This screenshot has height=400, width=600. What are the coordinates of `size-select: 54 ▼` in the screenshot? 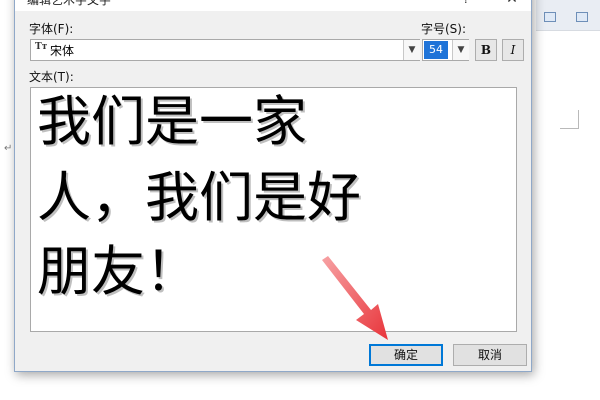 It's located at (445, 50).